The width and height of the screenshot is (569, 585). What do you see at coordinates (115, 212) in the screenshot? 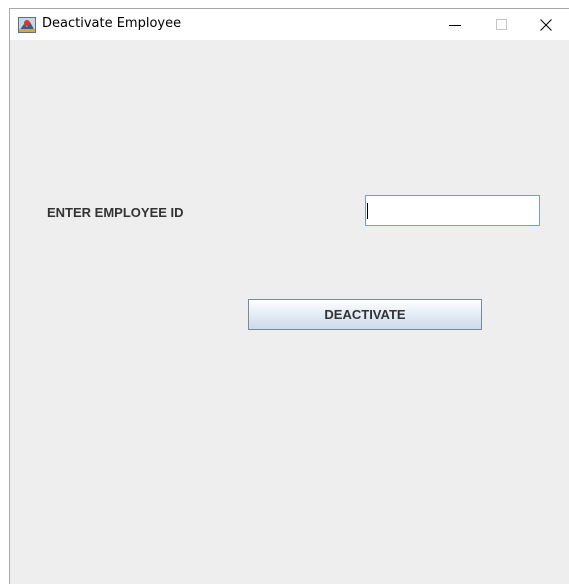
I see `employee-id-label: ENTER EMPLOYEE ID` at bounding box center [115, 212].